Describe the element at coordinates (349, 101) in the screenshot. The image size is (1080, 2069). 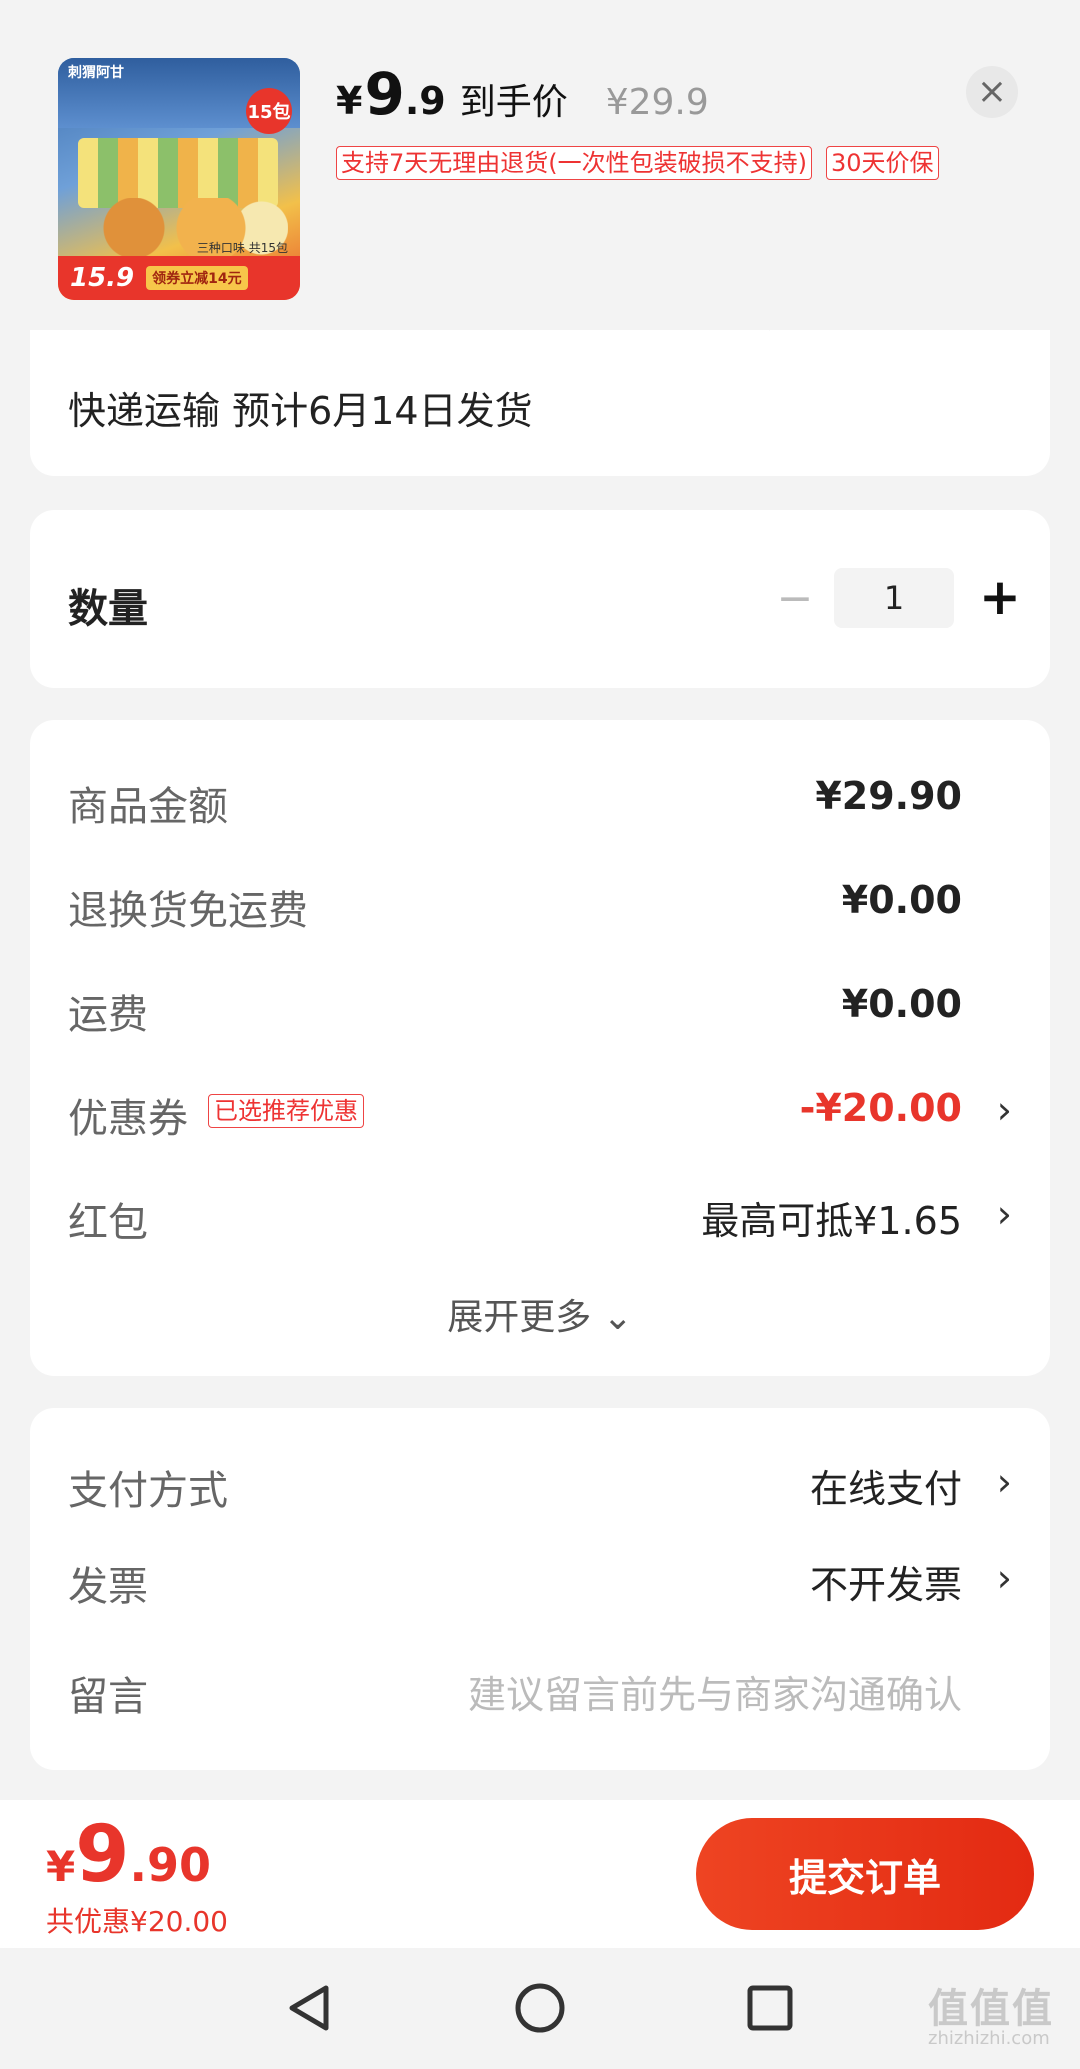
I see `price-currency: ¥` at that location.